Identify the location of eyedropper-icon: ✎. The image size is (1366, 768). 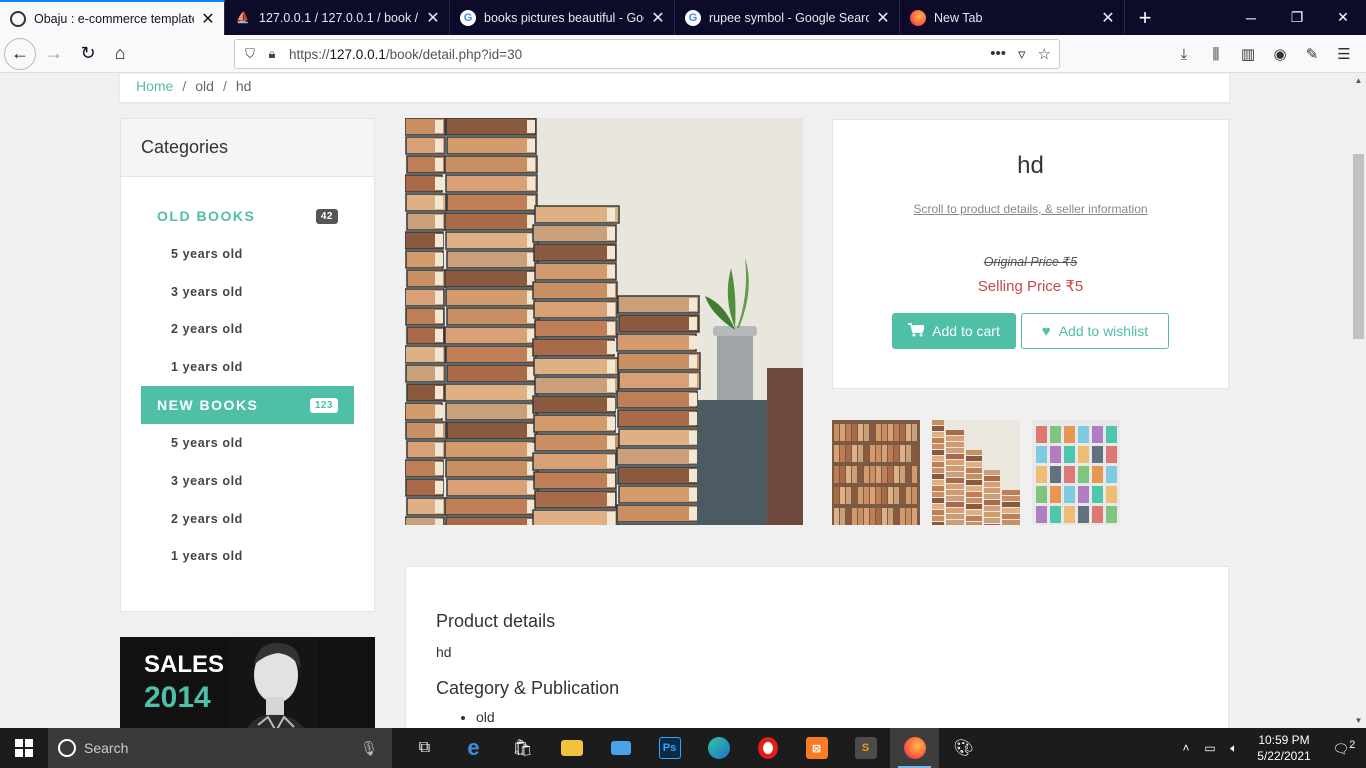
(1312, 54).